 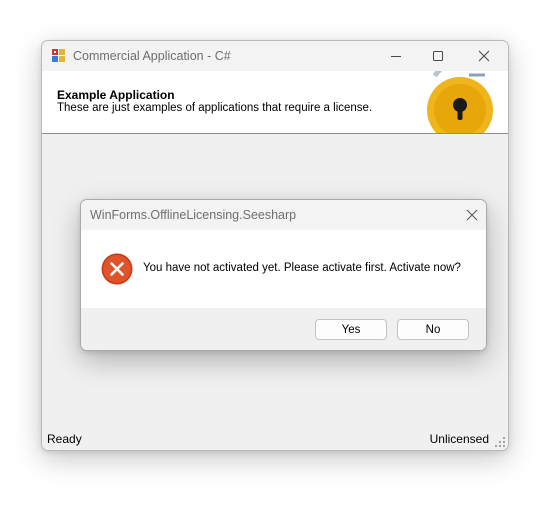 What do you see at coordinates (275, 56) in the screenshot?
I see `main-titlebar: Commercial Application - C#` at bounding box center [275, 56].